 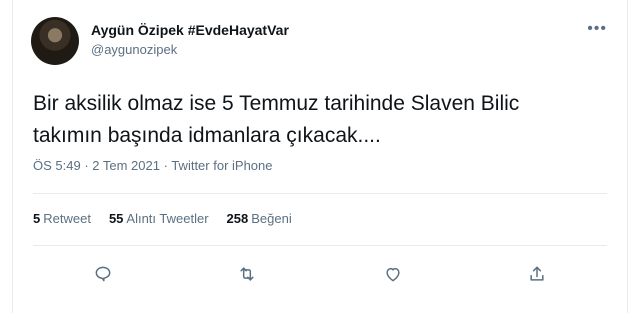 I want to click on avatar, so click(x=55, y=41).